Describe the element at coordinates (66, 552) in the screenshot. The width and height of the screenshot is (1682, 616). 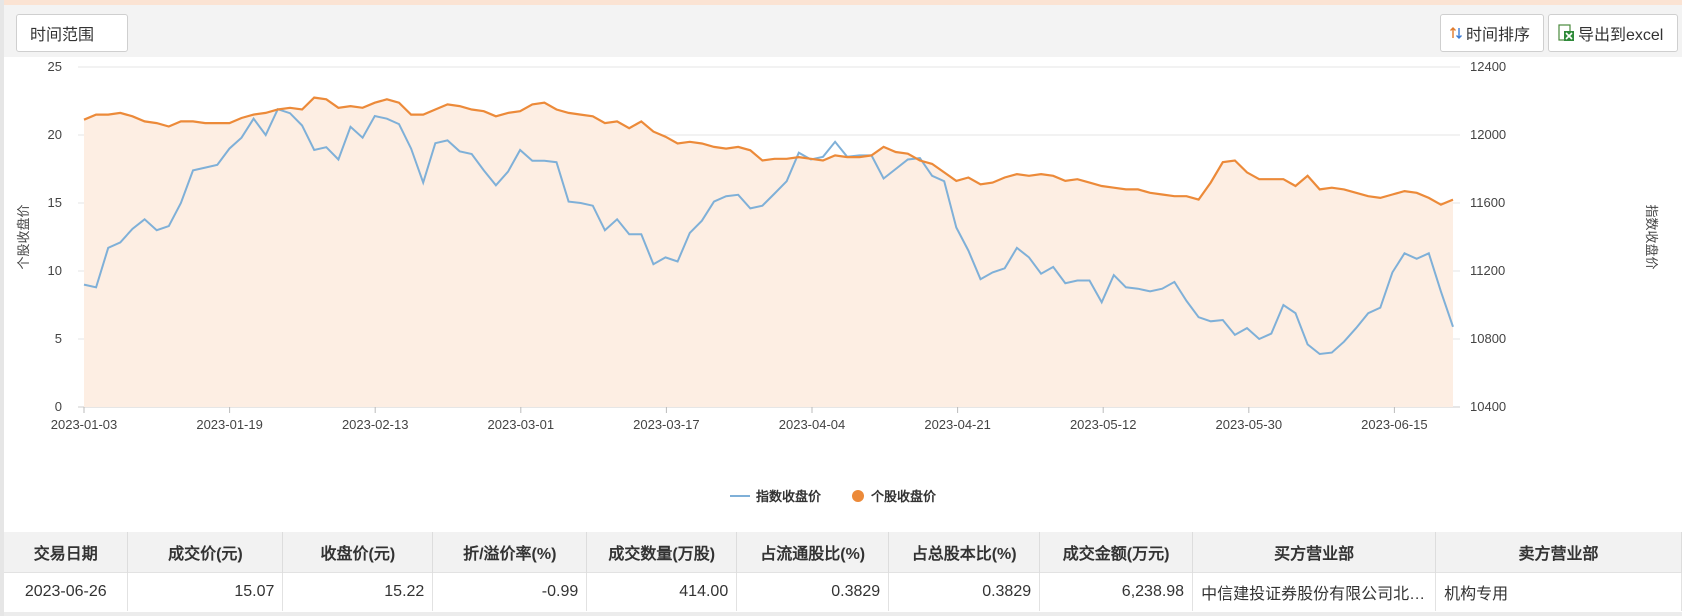
I see `column-header: 交易日期` at that location.